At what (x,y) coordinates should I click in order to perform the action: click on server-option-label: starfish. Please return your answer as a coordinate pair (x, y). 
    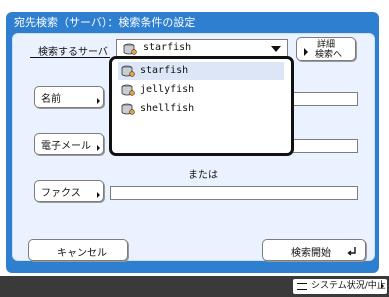
    Looking at the image, I should click on (164, 70).